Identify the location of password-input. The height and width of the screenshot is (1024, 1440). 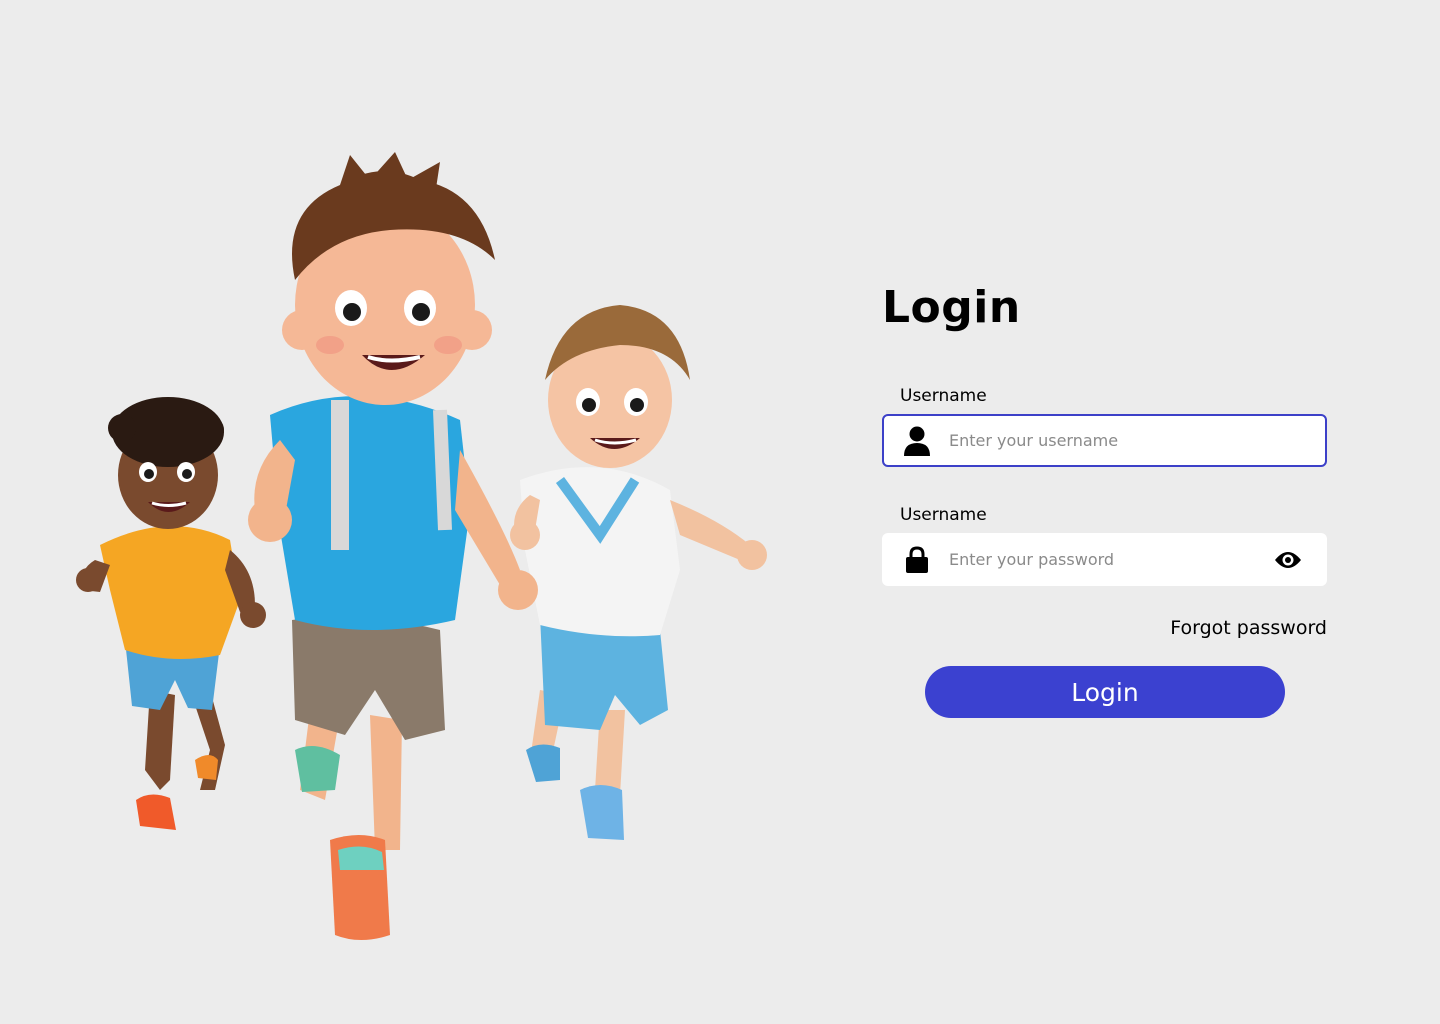
(1111, 559).